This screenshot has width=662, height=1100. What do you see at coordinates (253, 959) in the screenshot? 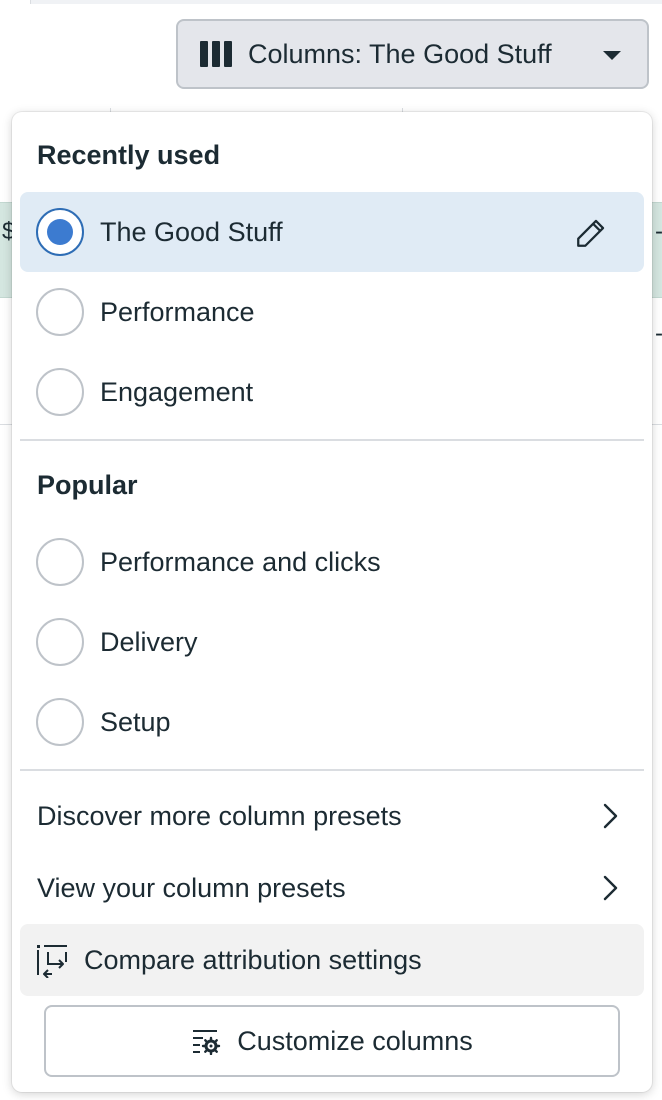
I see `nav-label: Compare attribution settings` at bounding box center [253, 959].